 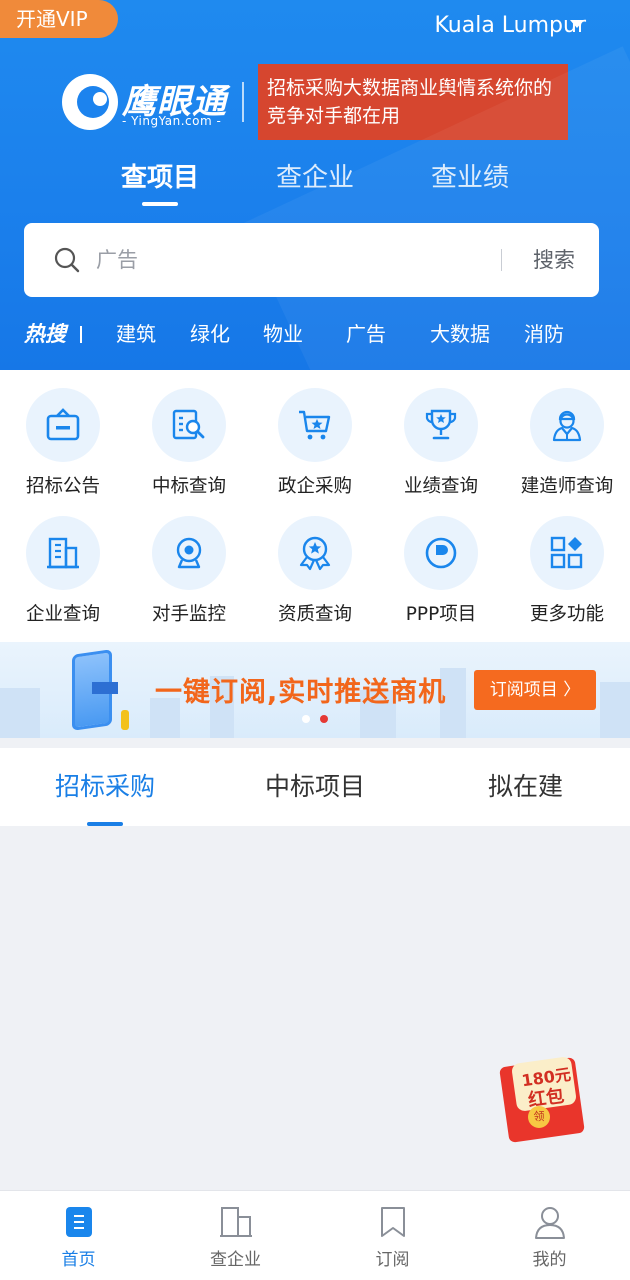 What do you see at coordinates (544, 334) in the screenshot?
I see `hot-word: 消防` at bounding box center [544, 334].